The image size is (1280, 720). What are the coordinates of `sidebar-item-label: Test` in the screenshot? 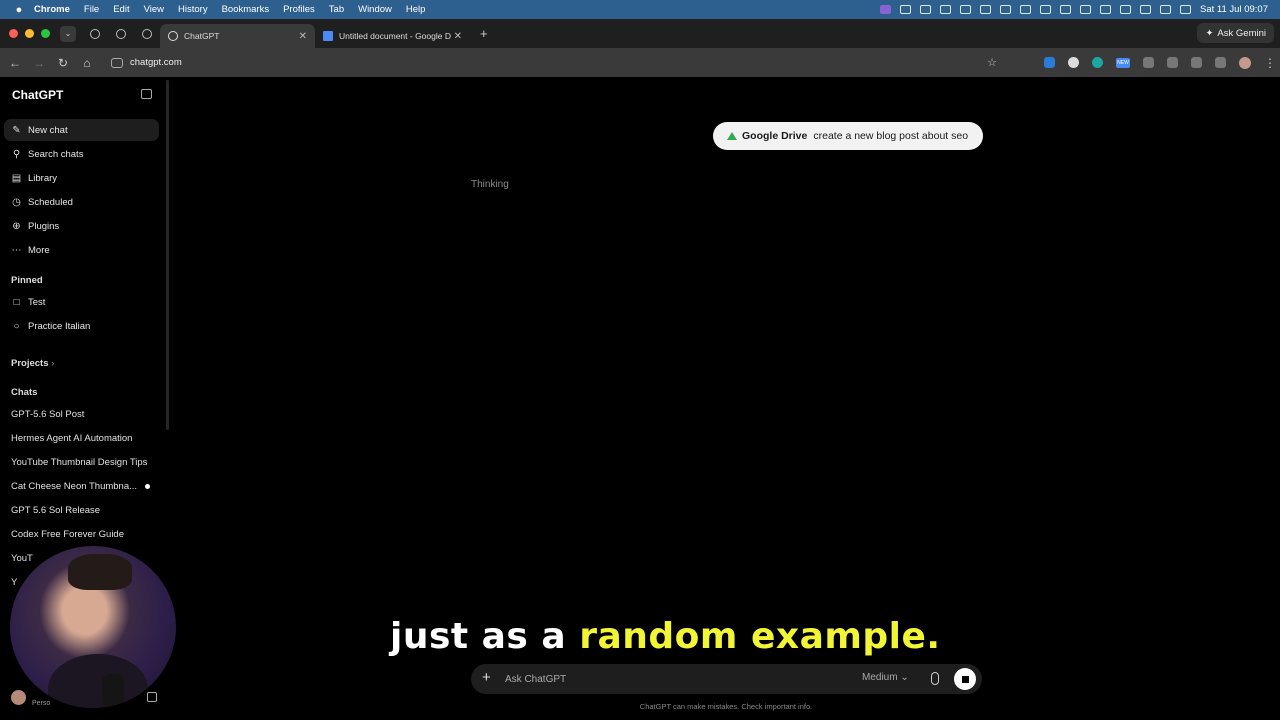 It's located at (37, 302).